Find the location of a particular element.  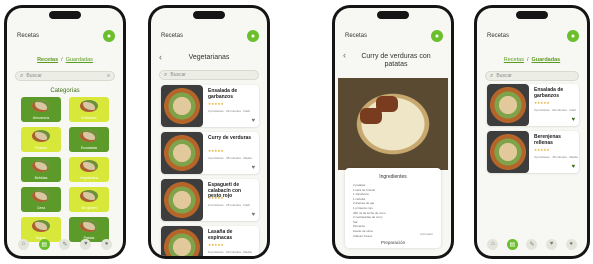

category-tile: Postres is located at coordinates (41, 139).